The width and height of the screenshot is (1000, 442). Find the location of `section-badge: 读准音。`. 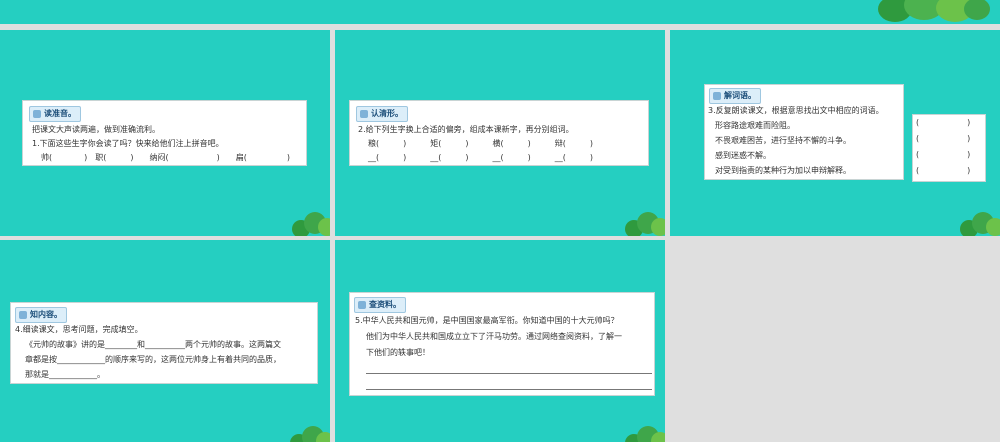

section-badge: 读准音。 is located at coordinates (55, 114).